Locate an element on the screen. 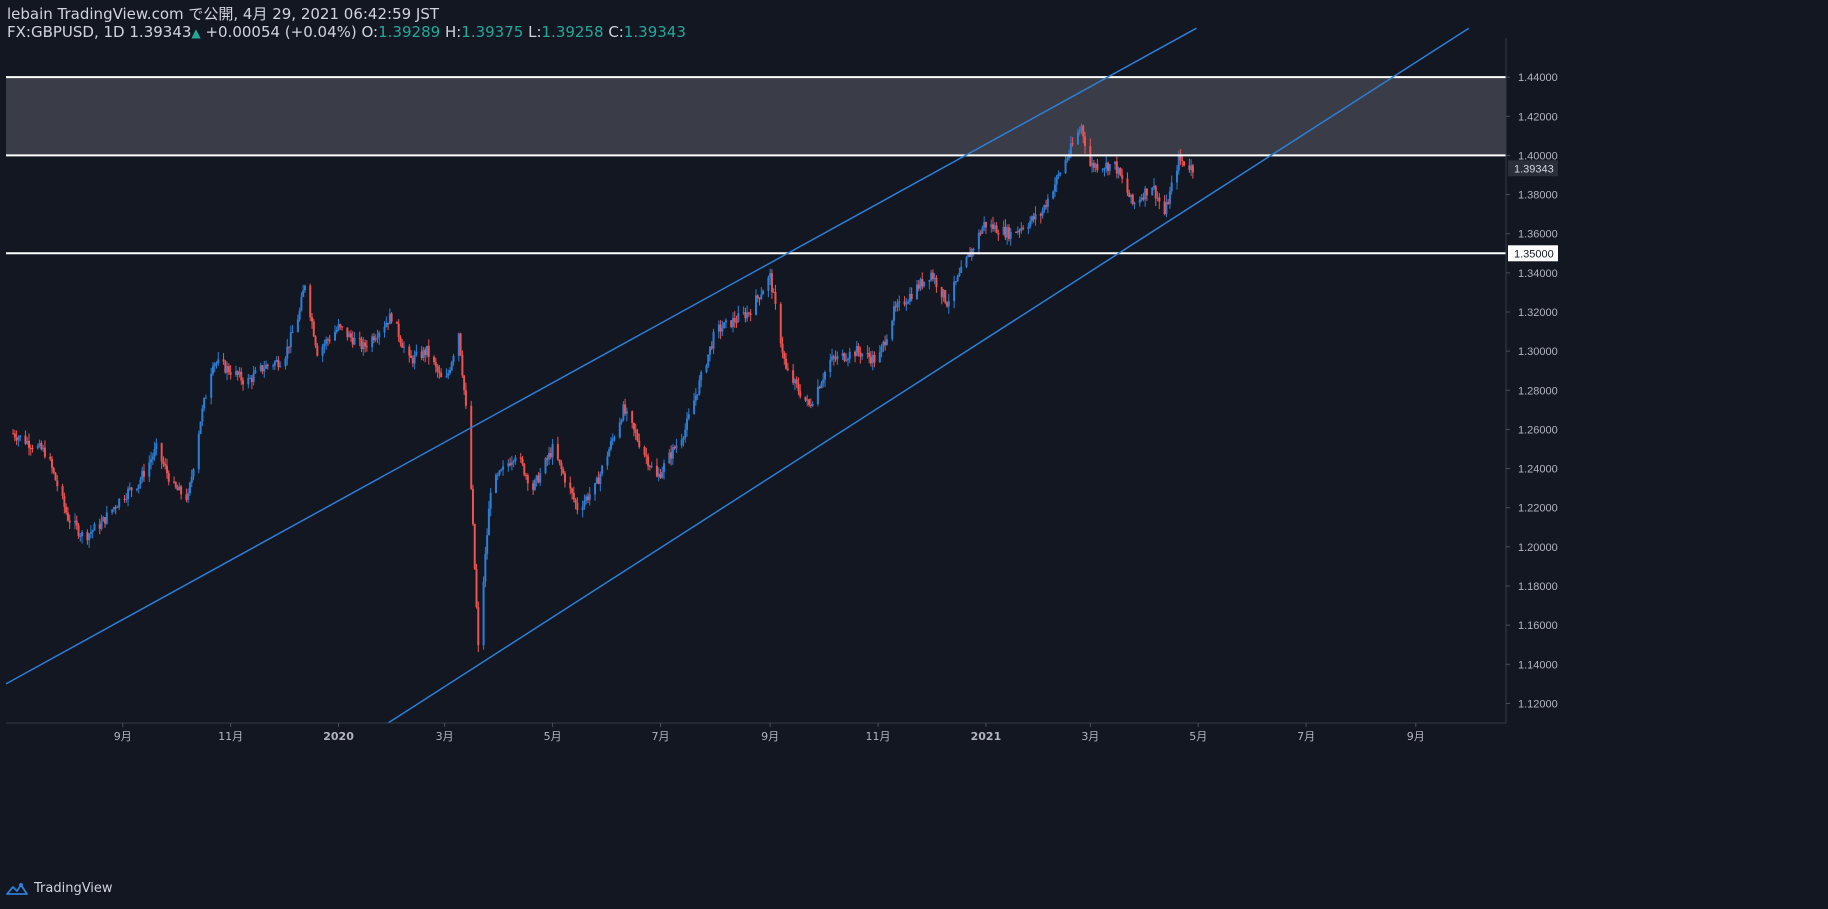  y-tick-label: 1.20000 is located at coordinates (1538, 548).